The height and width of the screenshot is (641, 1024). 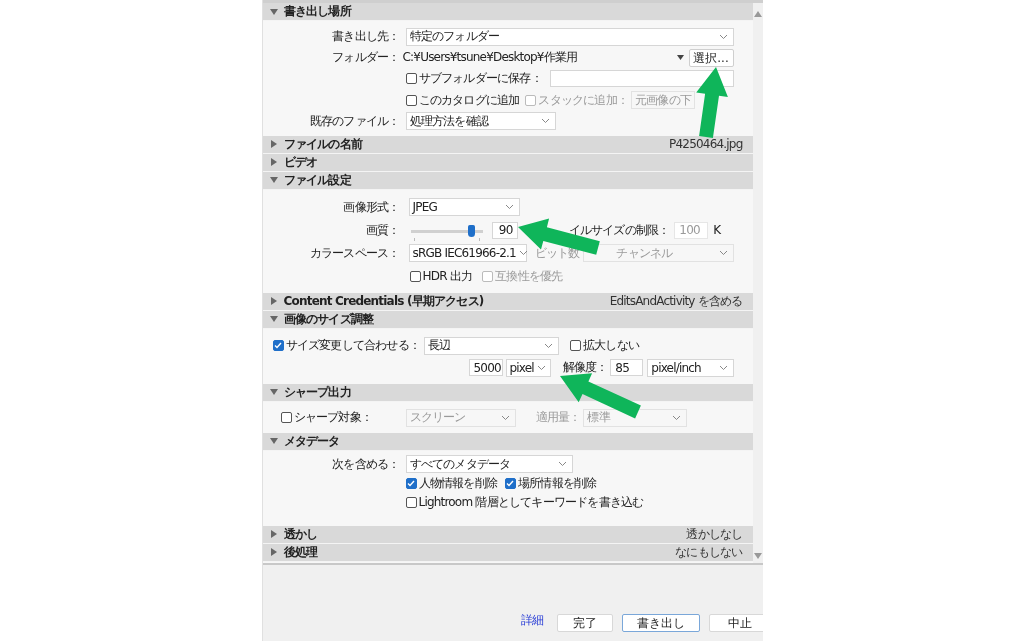 I want to click on dropdown: 処理方法を確認, so click(x=480, y=121).